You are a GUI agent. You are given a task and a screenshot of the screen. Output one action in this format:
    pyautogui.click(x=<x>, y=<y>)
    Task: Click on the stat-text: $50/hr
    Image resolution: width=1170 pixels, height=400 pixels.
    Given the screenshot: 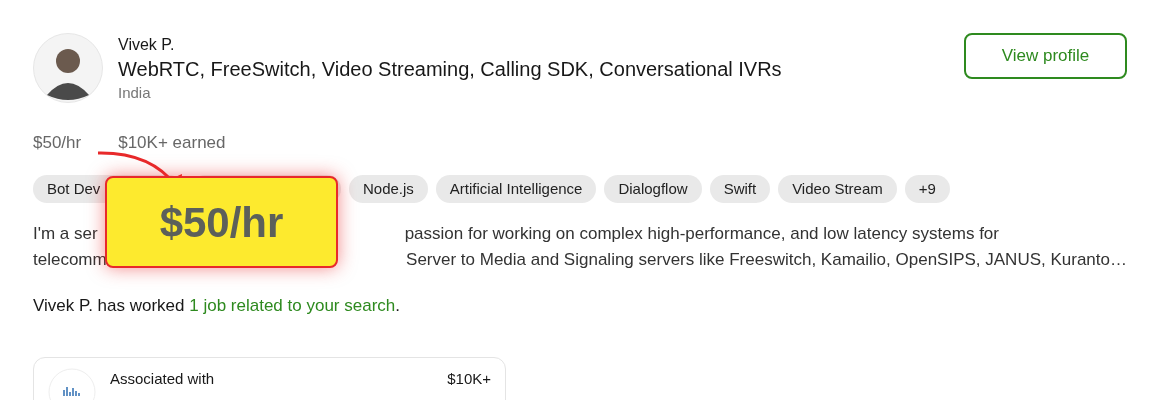 What is the action you would take?
    pyautogui.click(x=57, y=143)
    